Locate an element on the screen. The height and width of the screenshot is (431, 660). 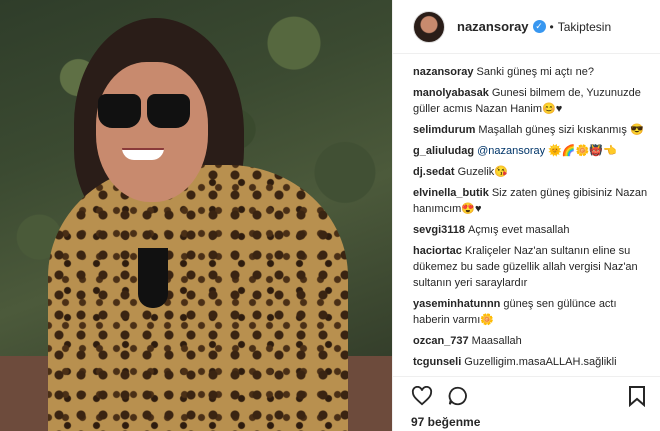
comment-username: g_aliuludag is located at coordinates (443, 151).